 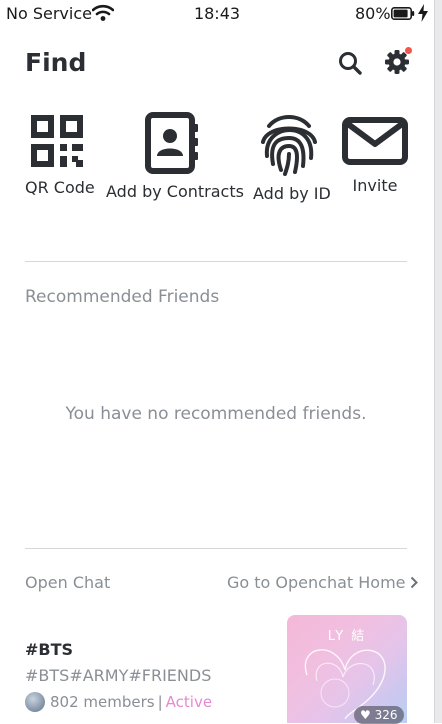 I want to click on member-count: 802 members, so click(x=102, y=702).